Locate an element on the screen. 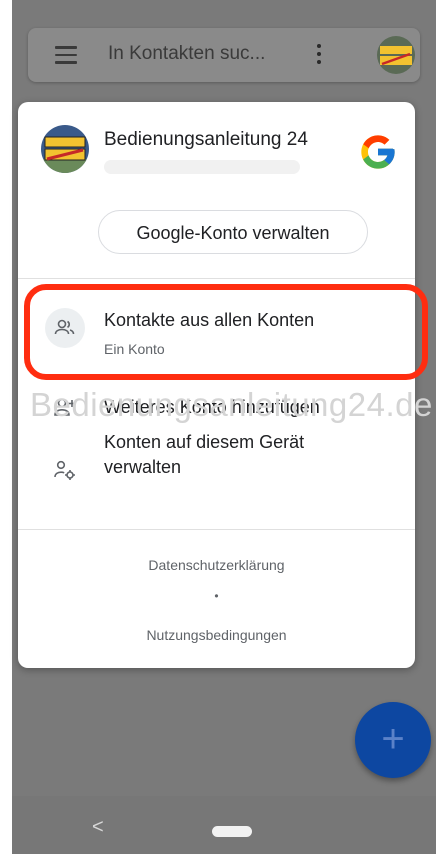  back-icon: < is located at coordinates (98, 827).